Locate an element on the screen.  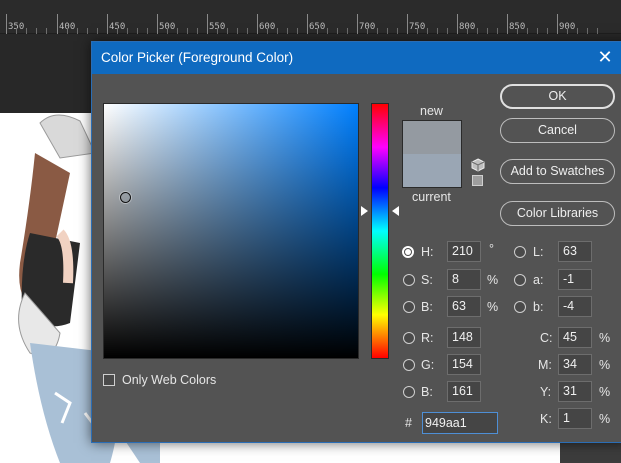
red-radio is located at coordinates (409, 338).